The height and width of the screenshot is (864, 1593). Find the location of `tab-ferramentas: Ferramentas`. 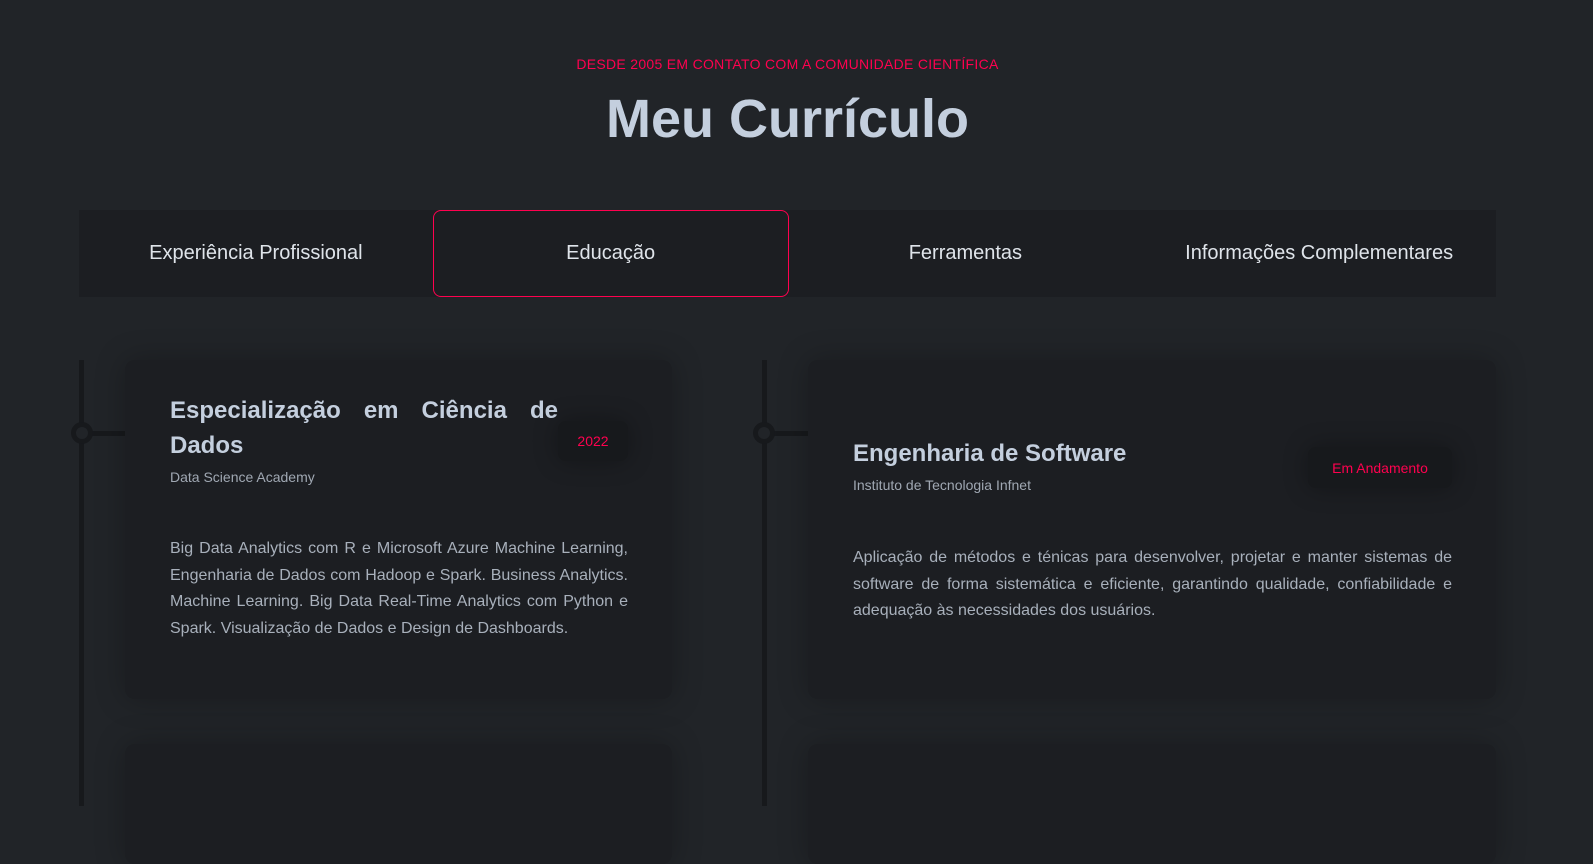

tab-ferramentas: Ferramentas is located at coordinates (966, 253).